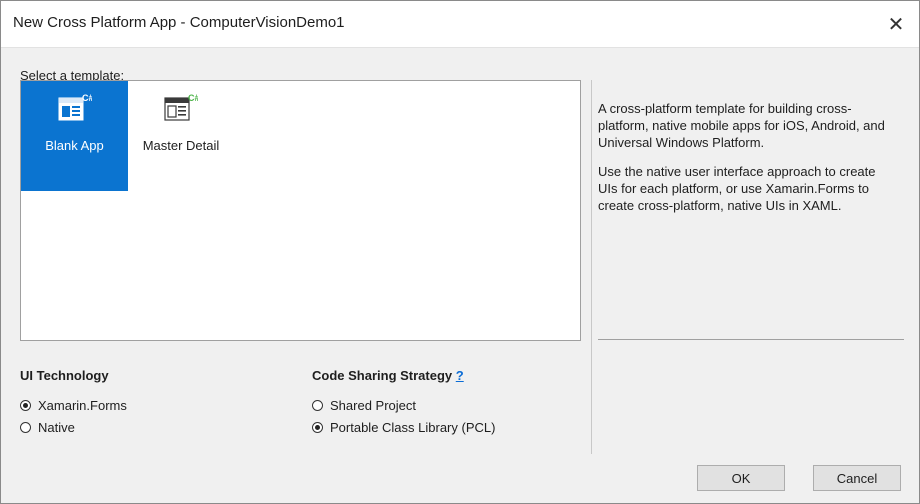 This screenshot has width=920, height=504. What do you see at coordinates (460, 375) in the screenshot?
I see `code-sharing-help-link: ?` at bounding box center [460, 375].